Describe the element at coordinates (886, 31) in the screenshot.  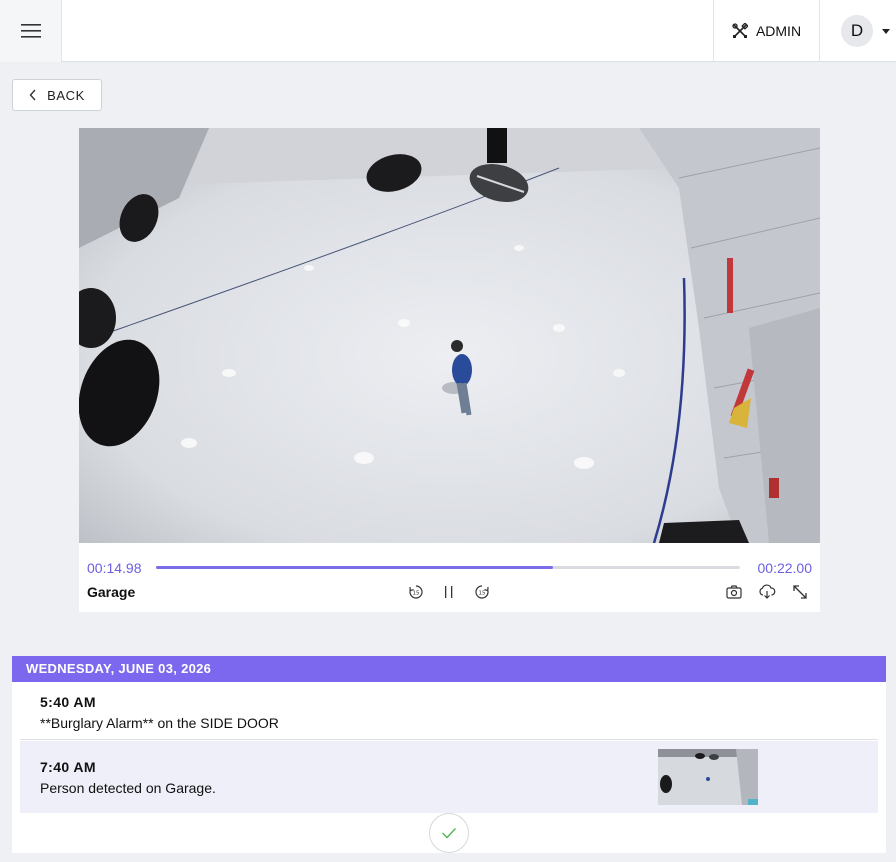
I see `chevron-down-icon` at that location.